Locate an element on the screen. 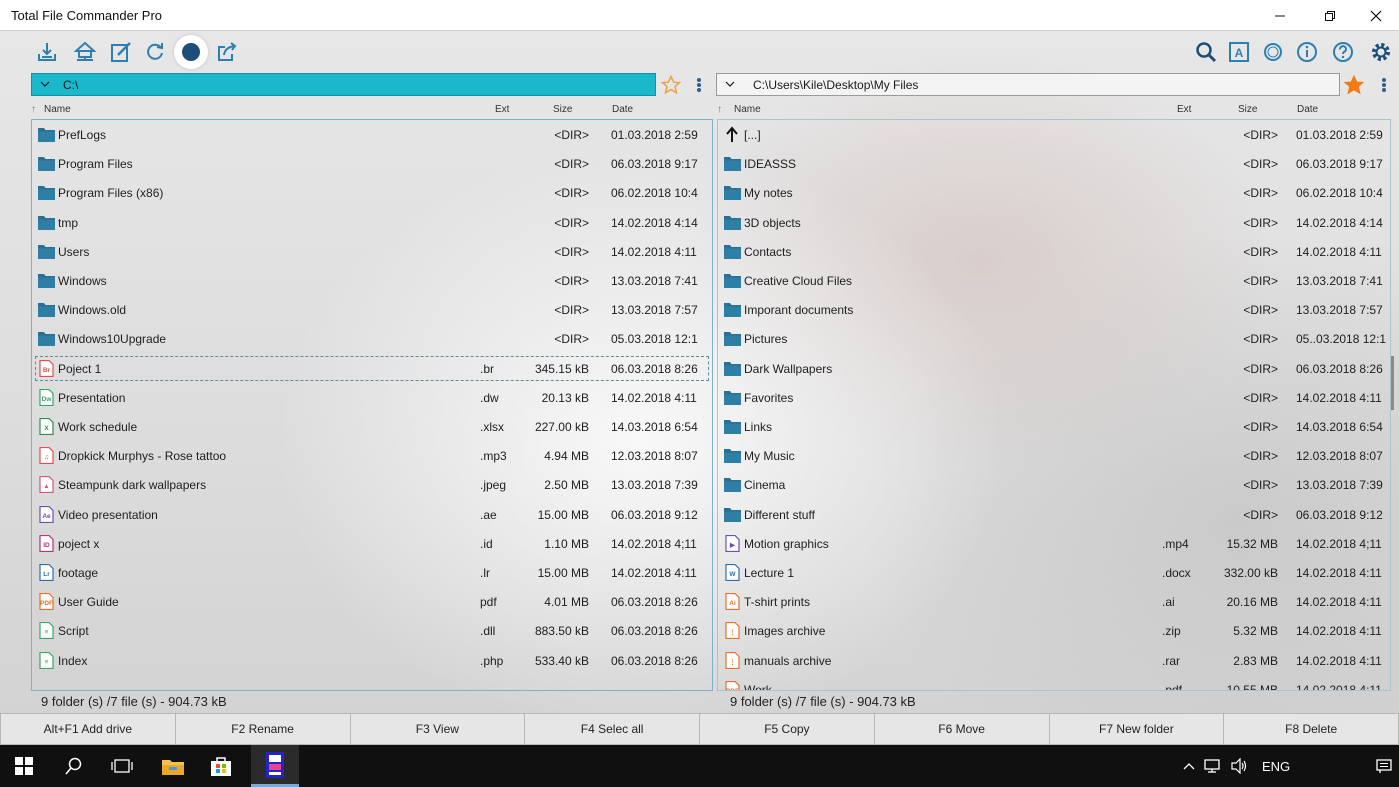  file-row: ≡ Script .dll 883.50 kB 06.03.2018 8:26 is located at coordinates (372, 630).